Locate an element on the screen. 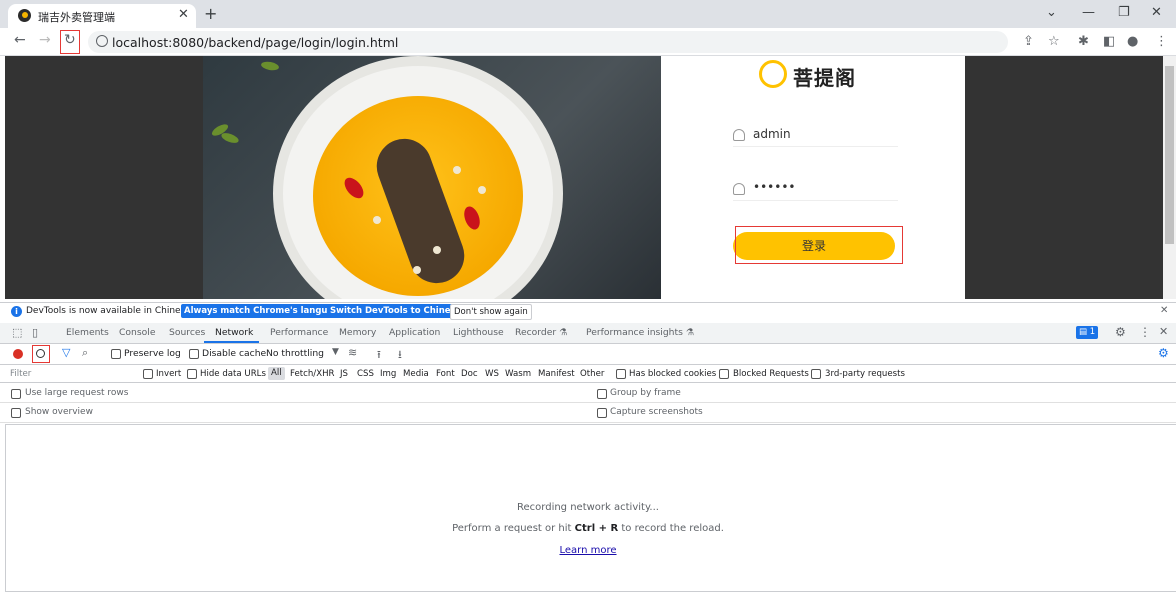 The height and width of the screenshot is (613, 1176). username-field: admin is located at coordinates (772, 134).